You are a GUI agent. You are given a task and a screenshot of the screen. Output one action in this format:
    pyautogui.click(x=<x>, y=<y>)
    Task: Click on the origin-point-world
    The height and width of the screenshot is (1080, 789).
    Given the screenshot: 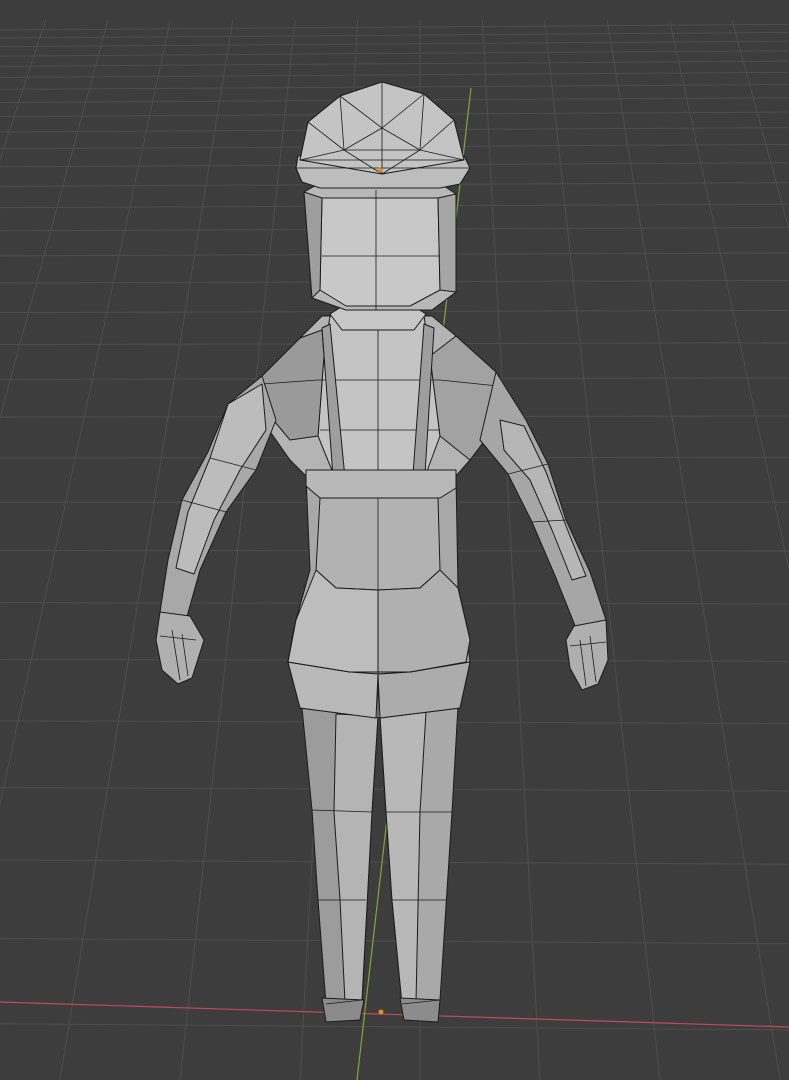 What is the action you would take?
    pyautogui.click(x=381, y=1012)
    